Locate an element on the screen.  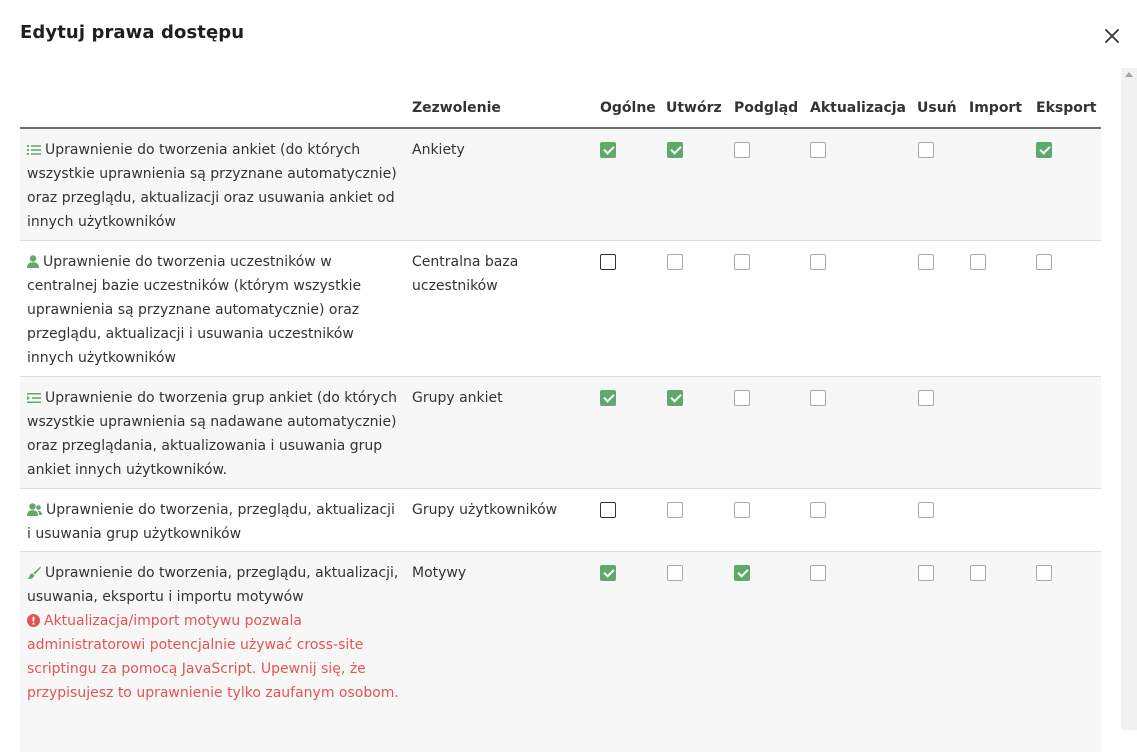
checkbox-user-groups-preview is located at coordinates (742, 510).